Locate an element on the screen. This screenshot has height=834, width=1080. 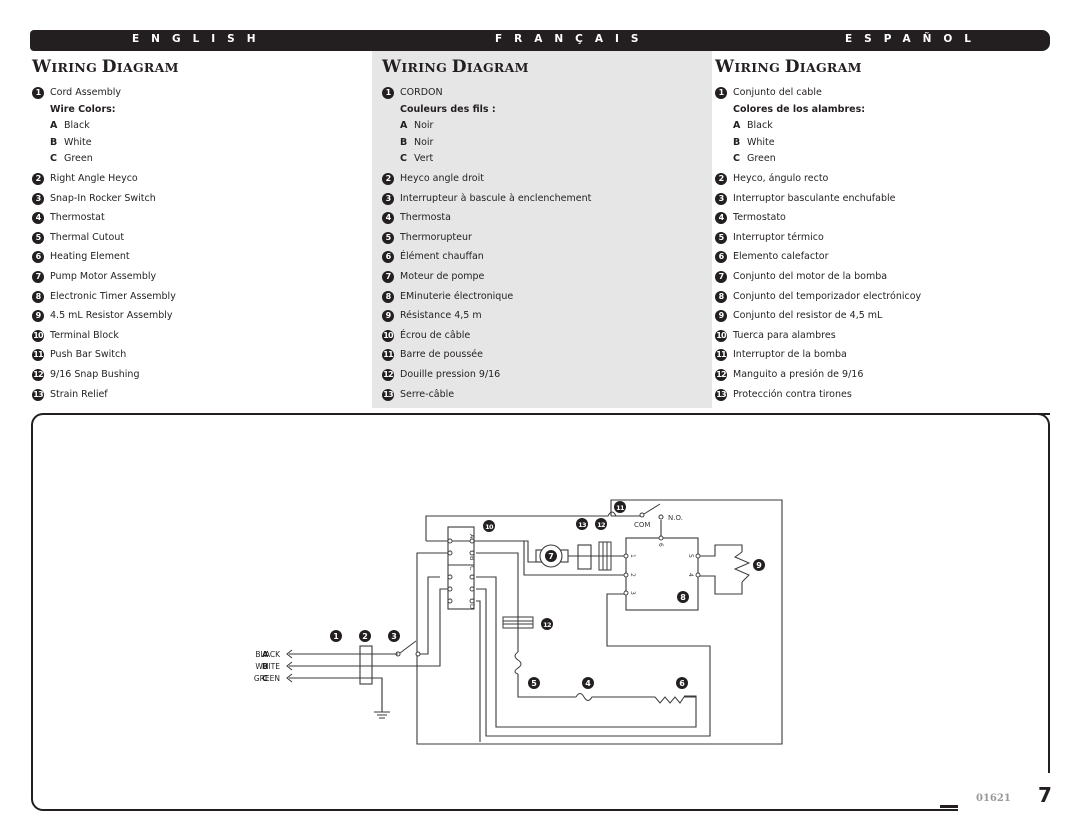
timer-pin-6: 6 is located at coordinates (660, 545).